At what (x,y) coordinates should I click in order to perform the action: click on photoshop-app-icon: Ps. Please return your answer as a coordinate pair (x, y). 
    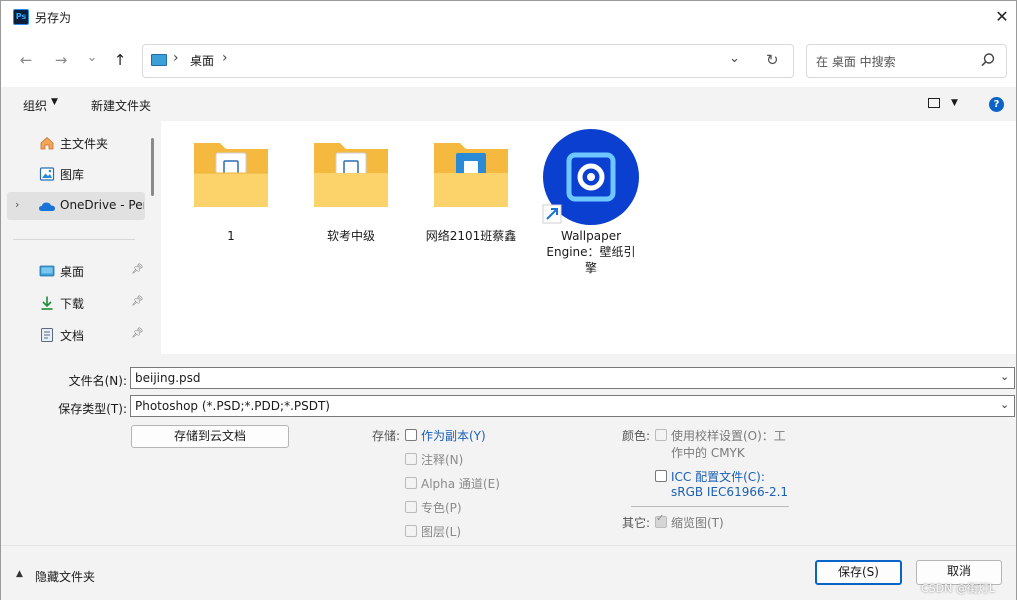
    Looking at the image, I should click on (21, 17).